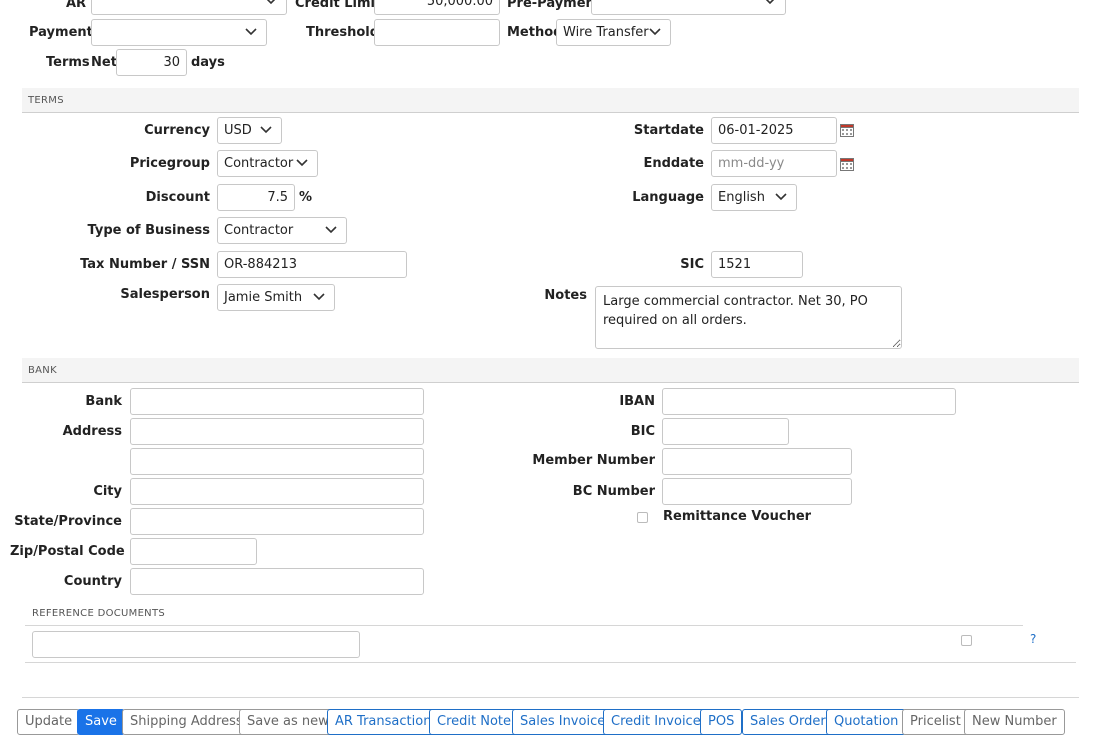 This screenshot has width=1100, height=749. I want to click on credit-invoice-button: Credit Invoice, so click(656, 722).